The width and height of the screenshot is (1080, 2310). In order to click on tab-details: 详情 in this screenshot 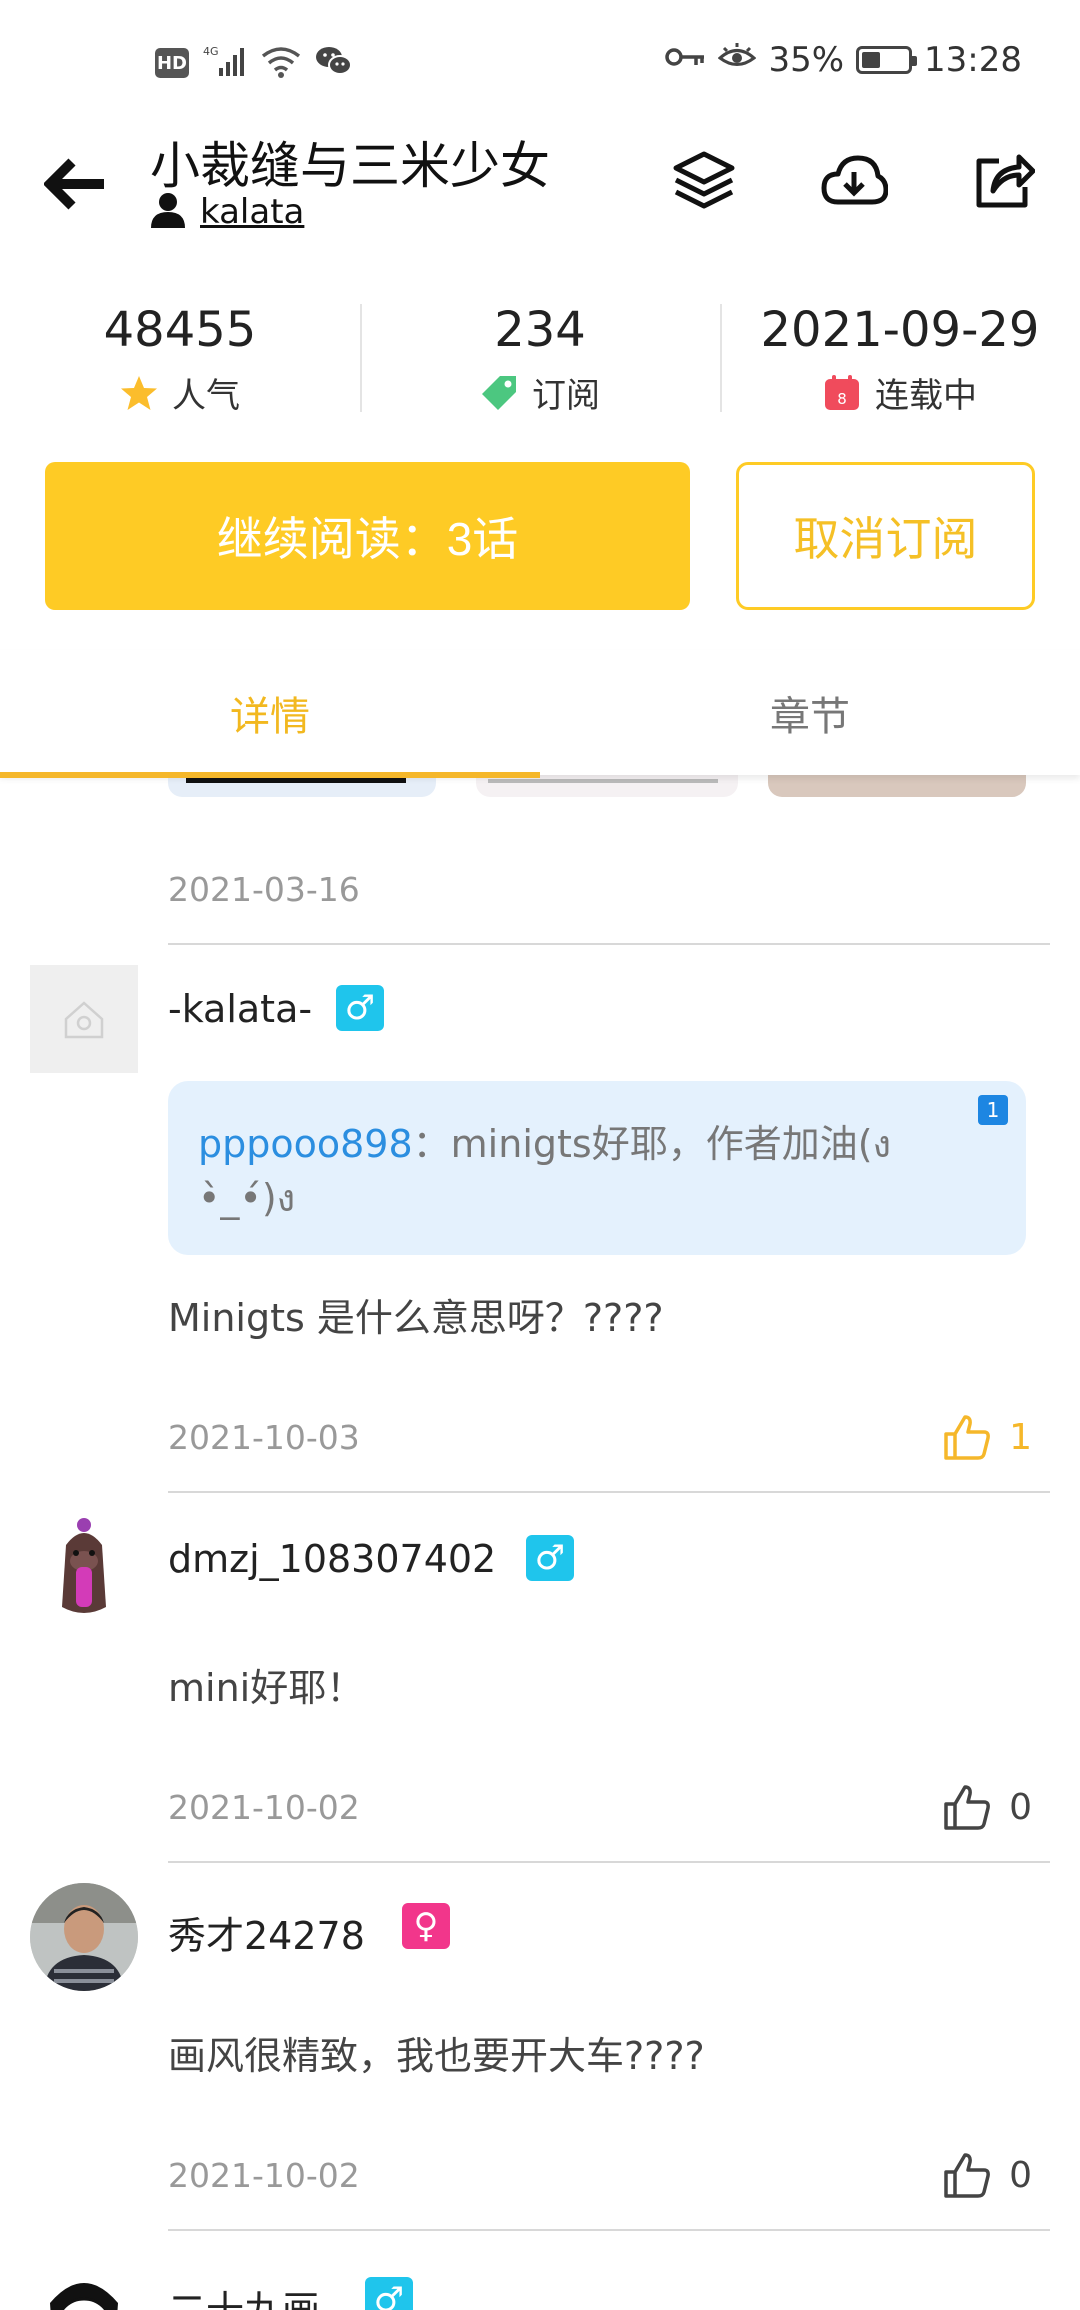, I will do `click(270, 712)`.